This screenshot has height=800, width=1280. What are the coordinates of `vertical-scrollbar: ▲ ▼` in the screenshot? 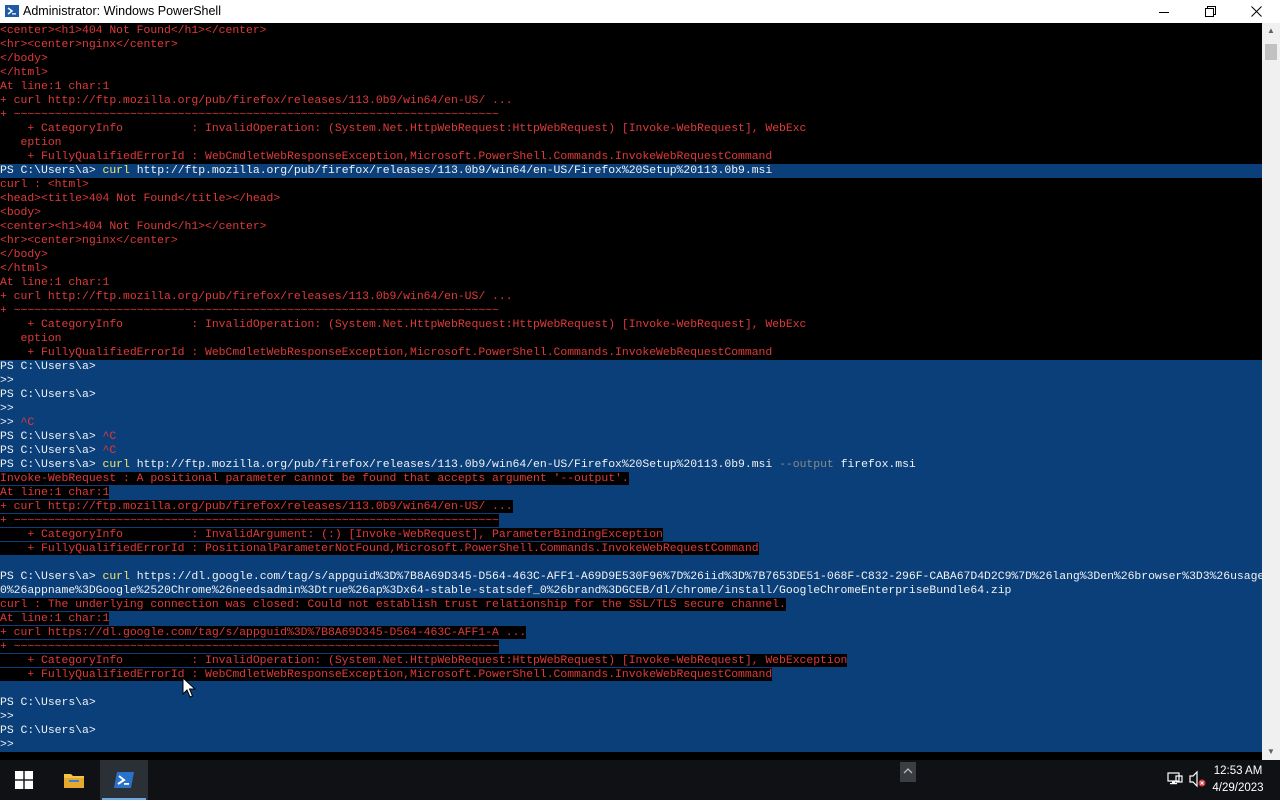 It's located at (1271, 391).